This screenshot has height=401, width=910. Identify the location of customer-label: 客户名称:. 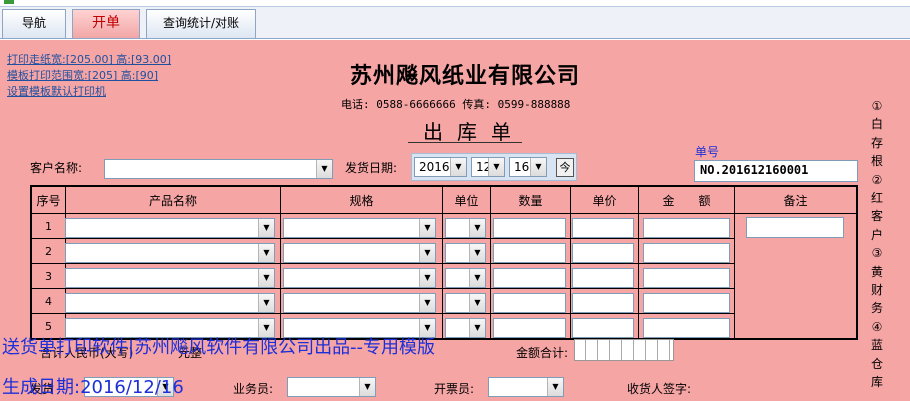
(56, 168).